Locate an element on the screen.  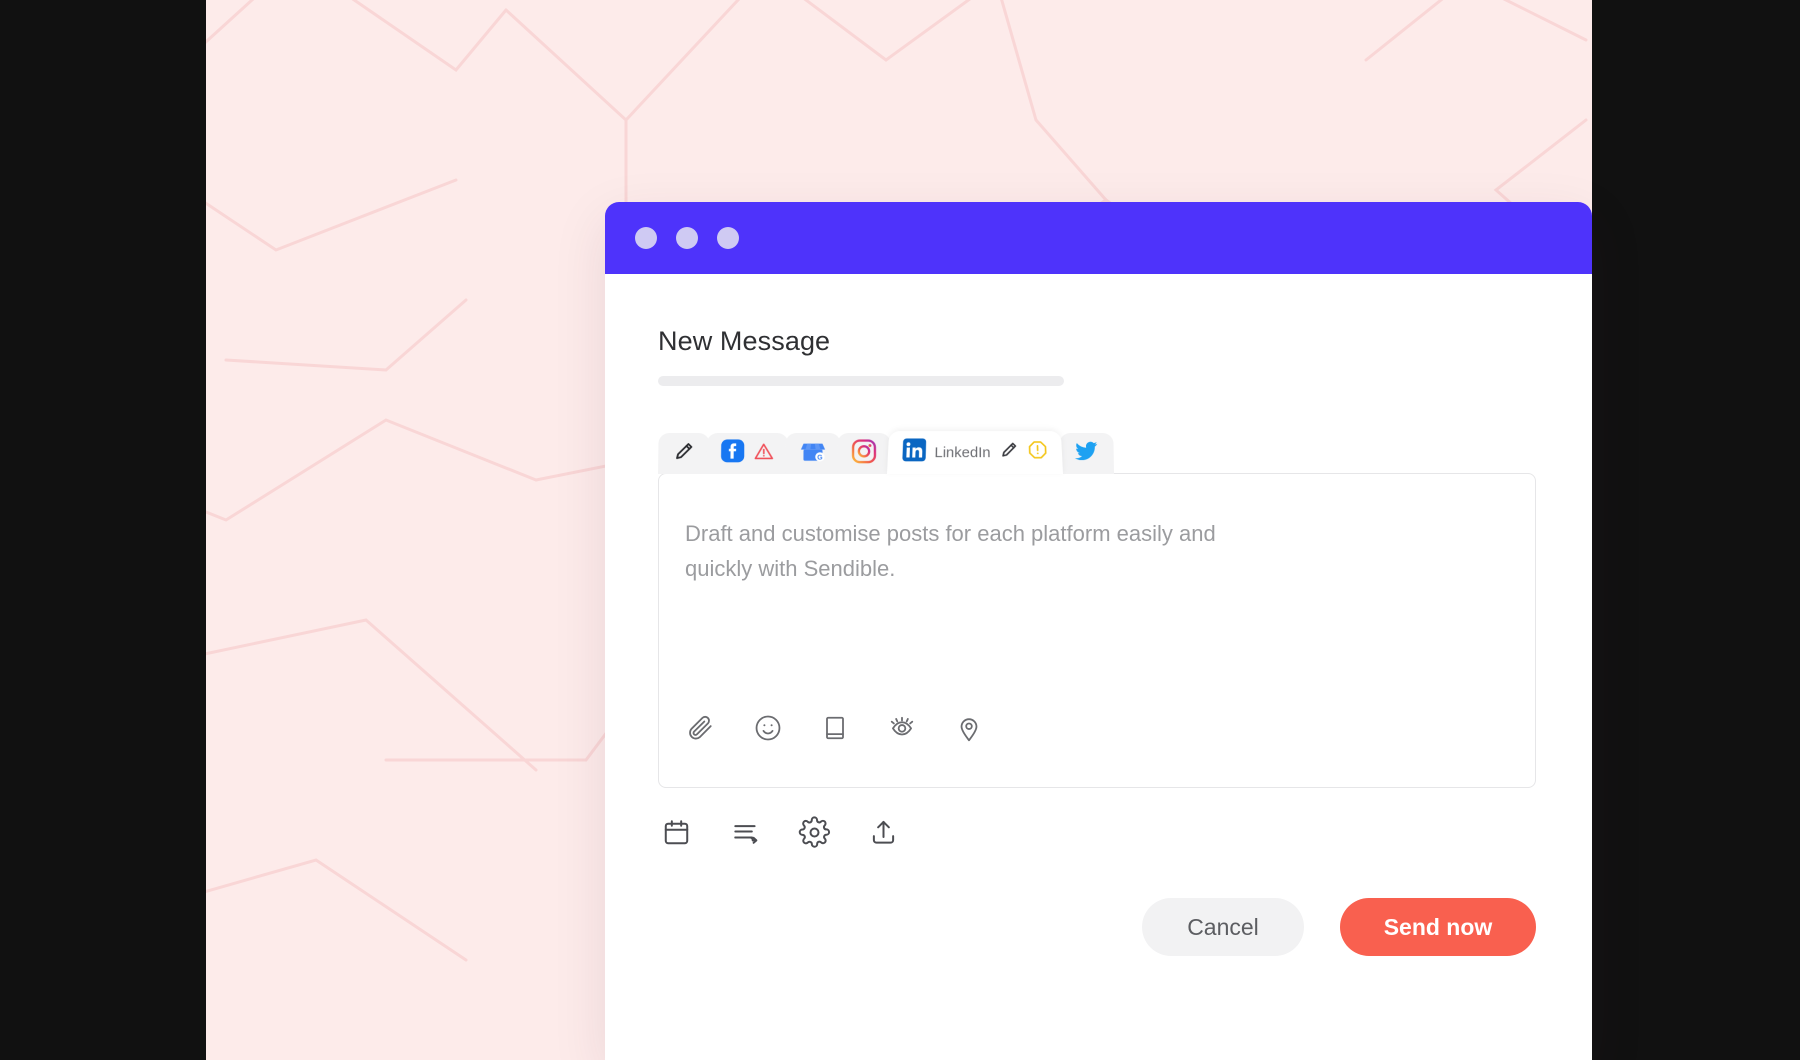
instagram-icon is located at coordinates (864, 453).